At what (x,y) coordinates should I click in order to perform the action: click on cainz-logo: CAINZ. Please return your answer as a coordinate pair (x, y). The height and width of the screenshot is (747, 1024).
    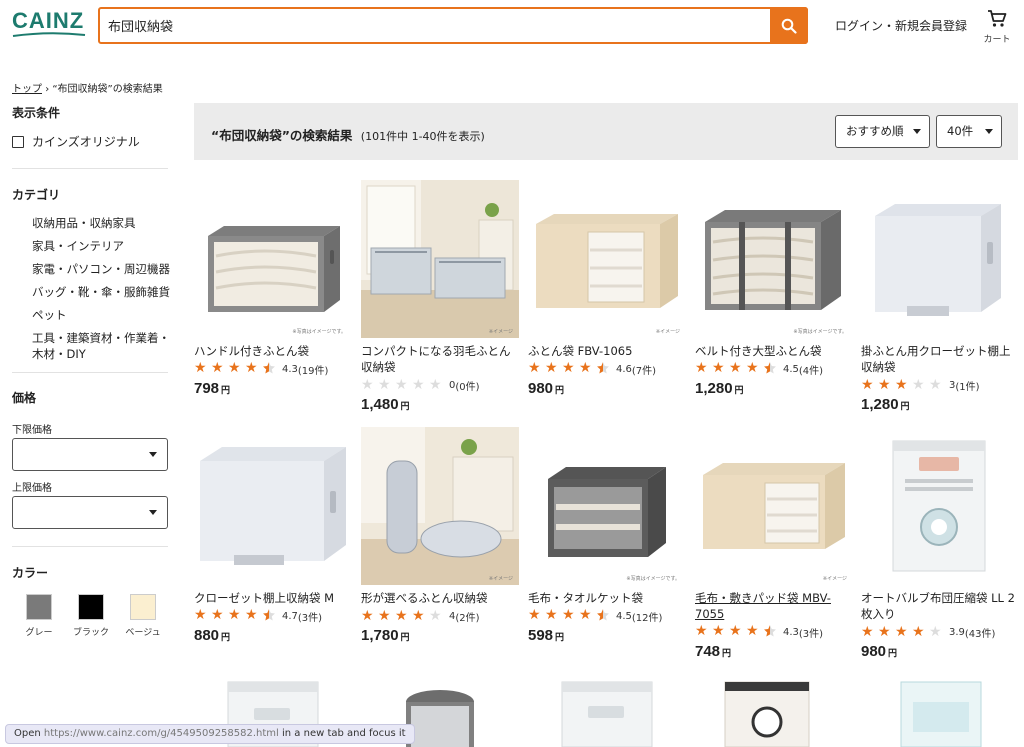
    Looking at the image, I should click on (50, 24).